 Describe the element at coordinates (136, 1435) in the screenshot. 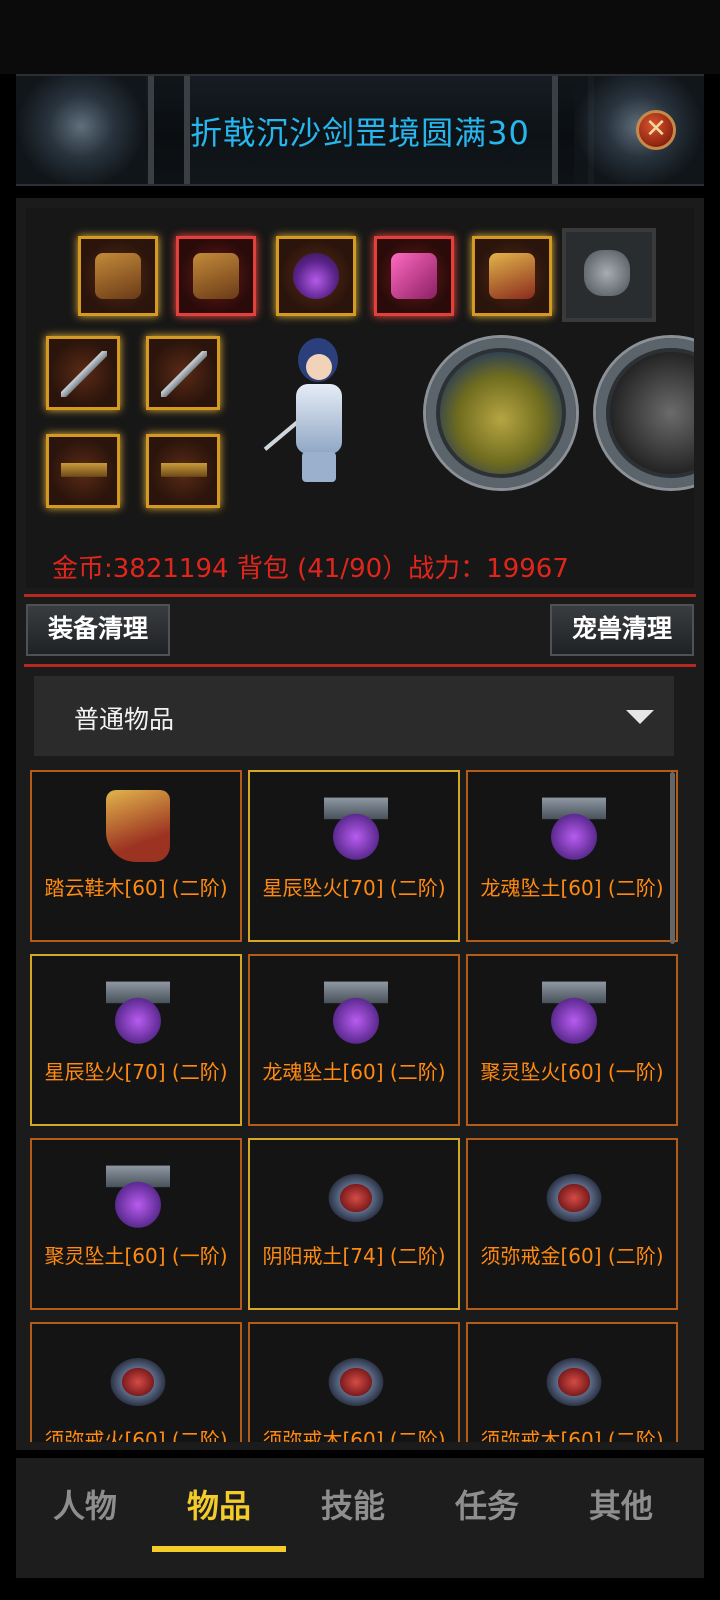

I see `item-name: 须弥戒火[60] (二阶)` at that location.